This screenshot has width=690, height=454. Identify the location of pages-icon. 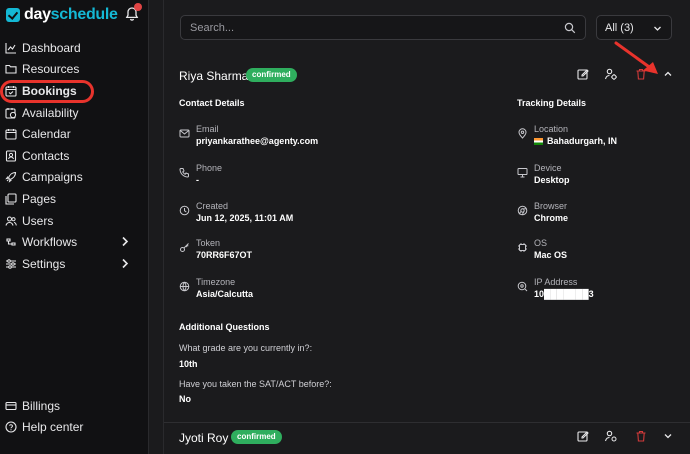
(11, 199).